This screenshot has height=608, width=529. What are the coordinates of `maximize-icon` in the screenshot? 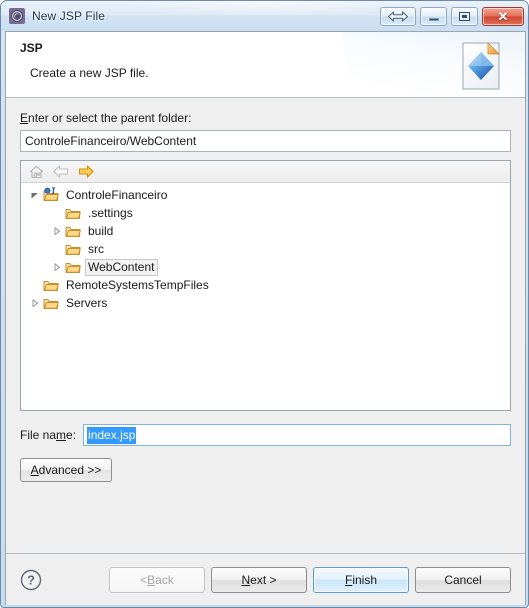 It's located at (464, 16).